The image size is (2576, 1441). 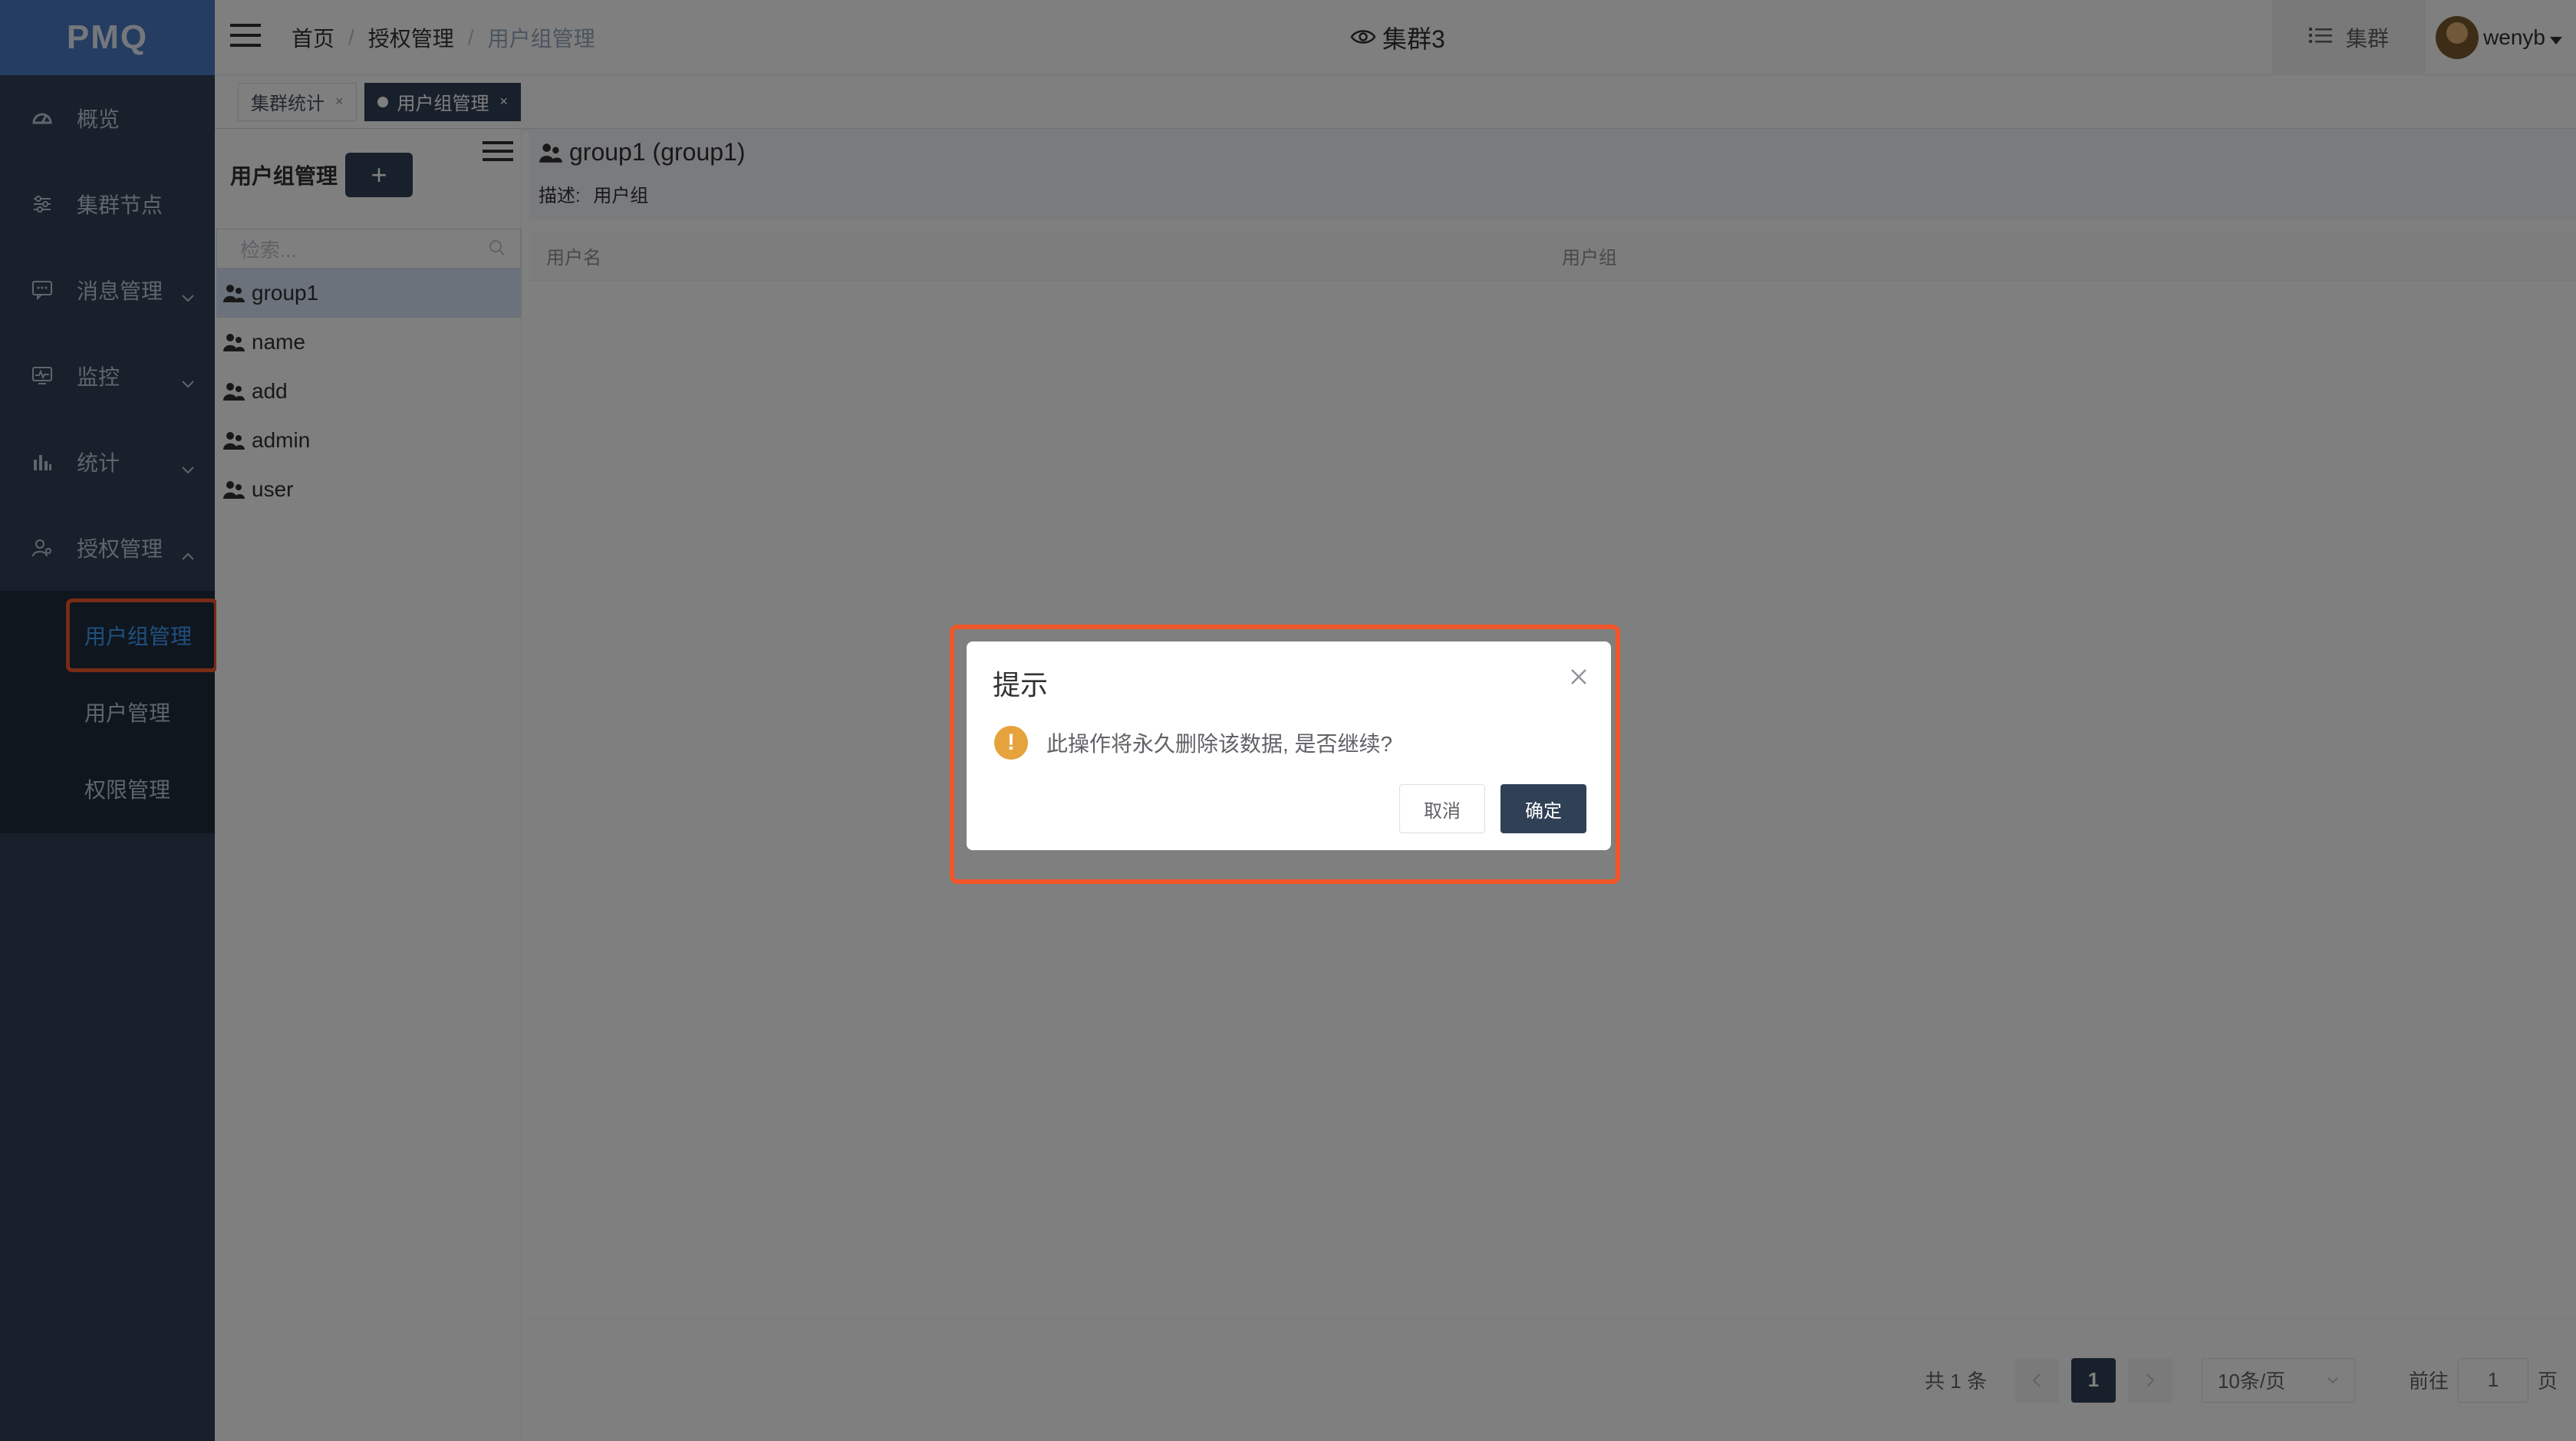 I want to click on confirm-dialog: 提示 ! 此操作将永久删除该数据, 是否继续? 取消 确定, so click(x=1289, y=745).